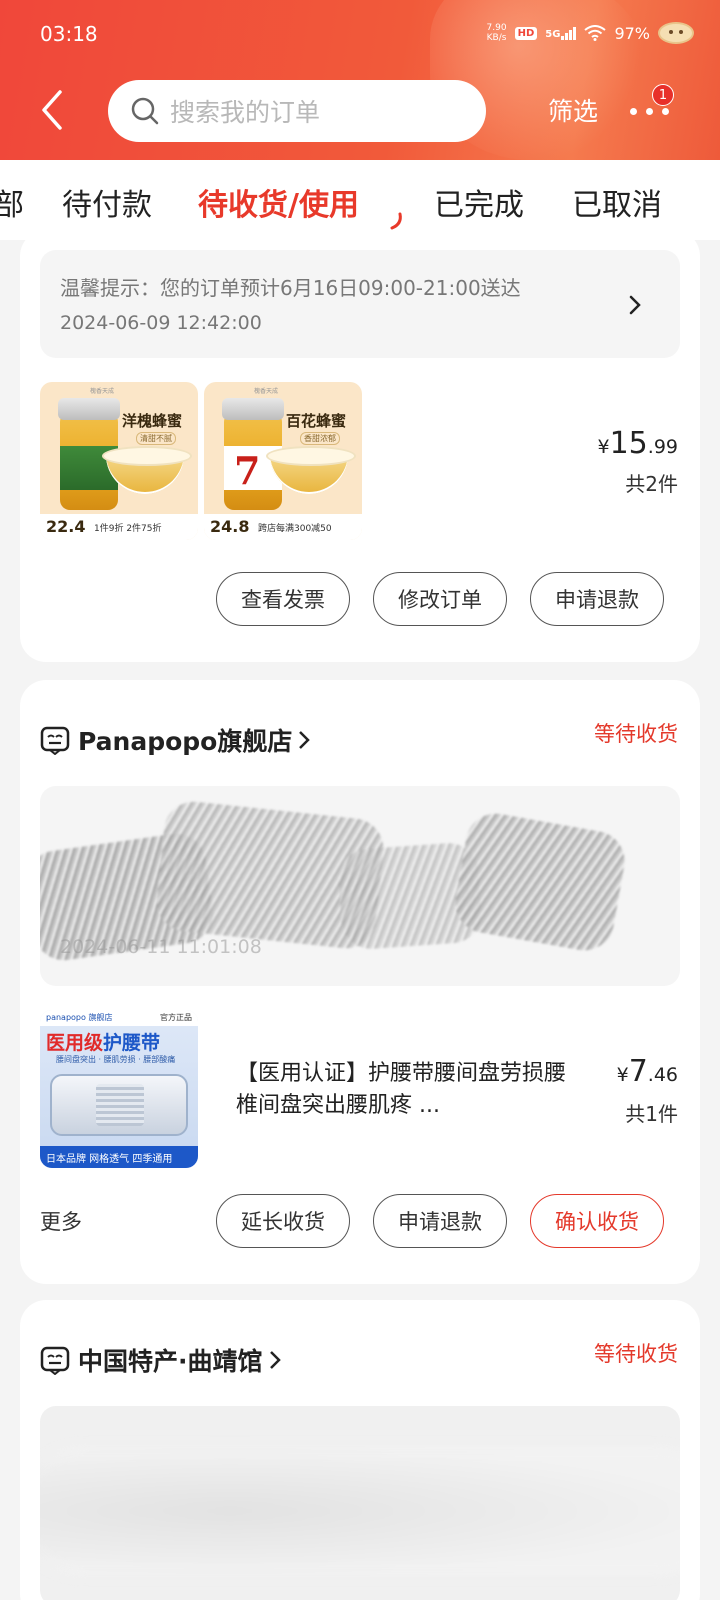 Image resolution: width=720 pixels, height=1600 pixels. What do you see at coordinates (185, 741) in the screenshot?
I see `store-name: Panapopo旗舰店` at bounding box center [185, 741].